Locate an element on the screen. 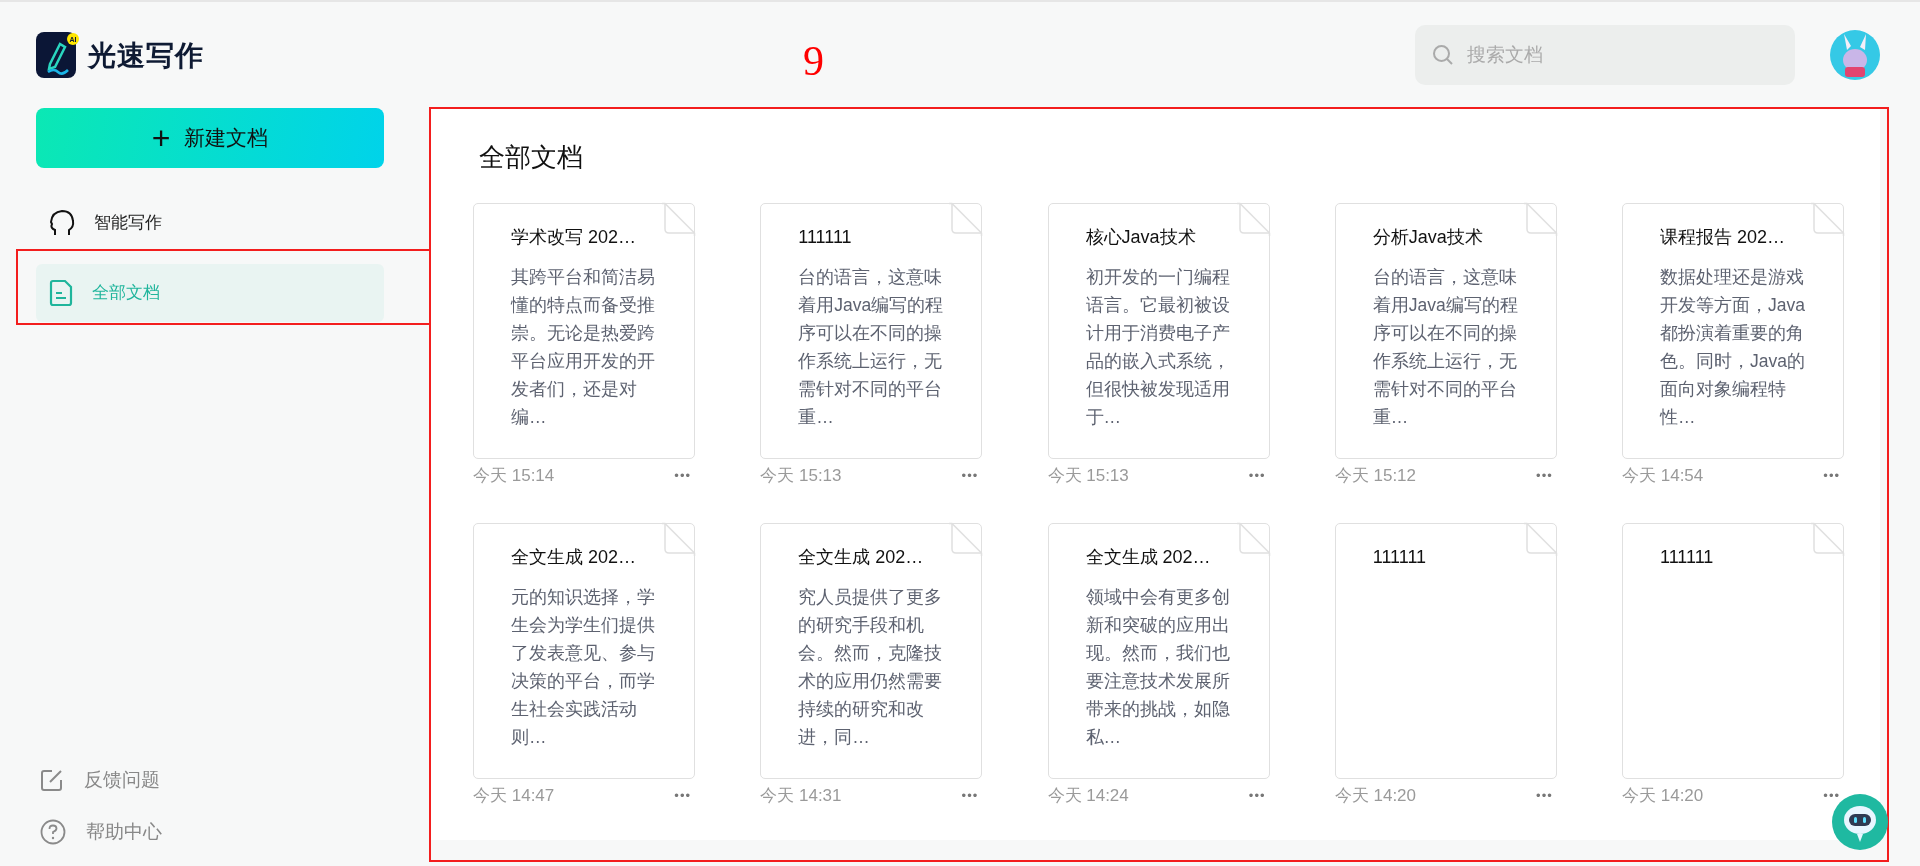 This screenshot has height=866, width=1920. new-document-button: + 新建文档 is located at coordinates (210, 138).